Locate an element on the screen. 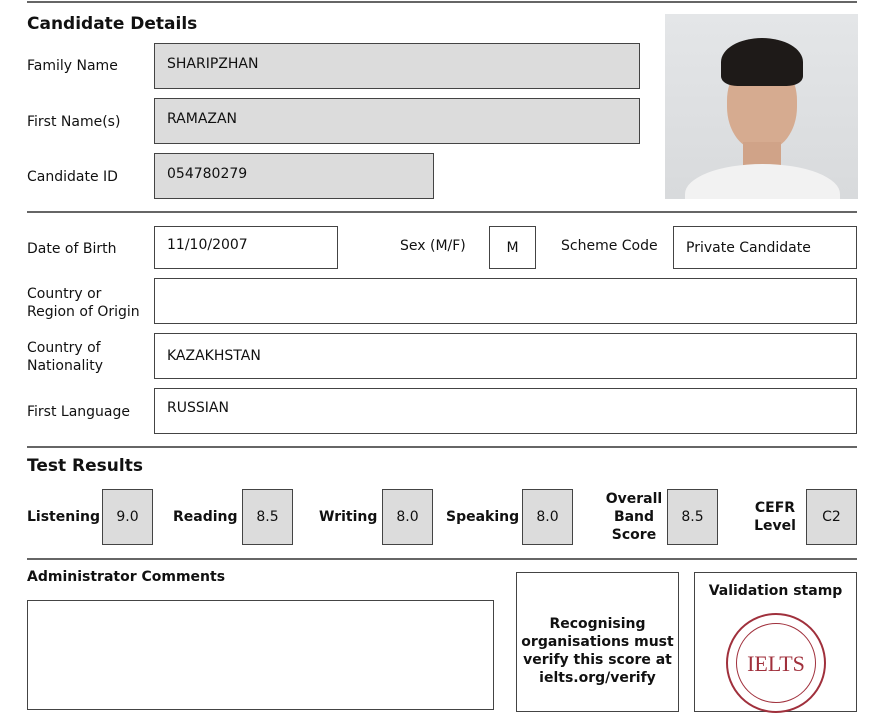 The width and height of the screenshot is (884, 713). candidate-photo is located at coordinates (761, 106).